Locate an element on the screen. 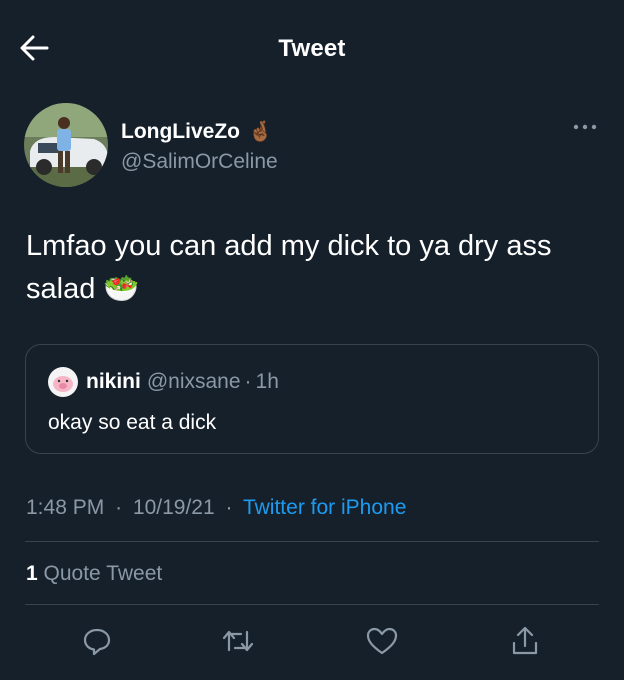  more-icon is located at coordinates (585, 127).